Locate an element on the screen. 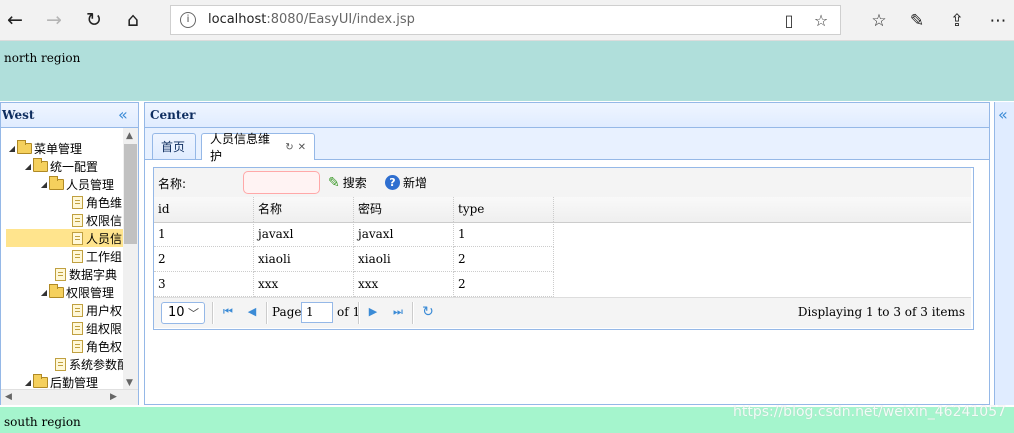 The height and width of the screenshot is (433, 1014). scrollbar-thumb is located at coordinates (130, 194).